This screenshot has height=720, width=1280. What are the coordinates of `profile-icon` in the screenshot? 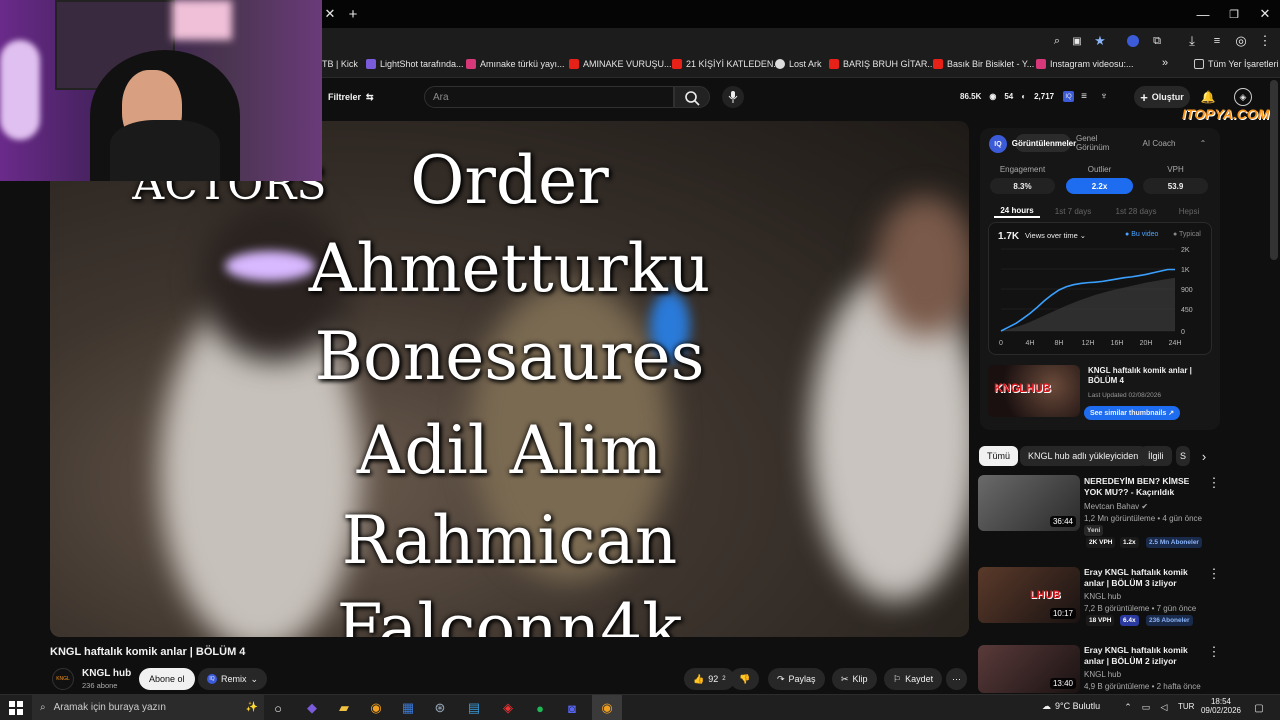 It's located at (1133, 41).